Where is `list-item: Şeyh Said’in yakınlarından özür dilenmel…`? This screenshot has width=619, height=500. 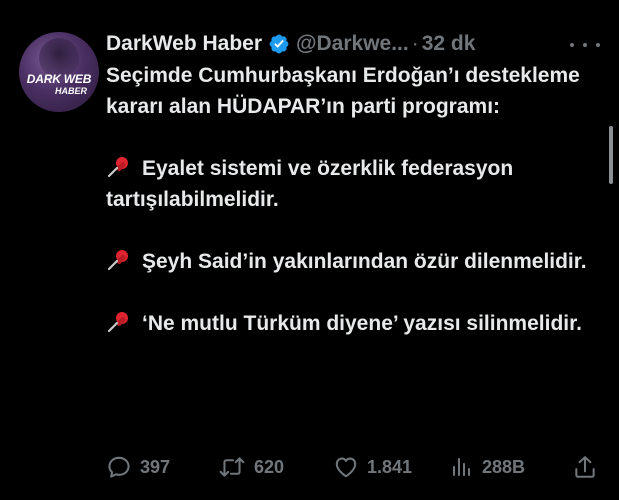 list-item: Şeyh Said’in yakınlarından özür dilenmel… is located at coordinates (351, 261).